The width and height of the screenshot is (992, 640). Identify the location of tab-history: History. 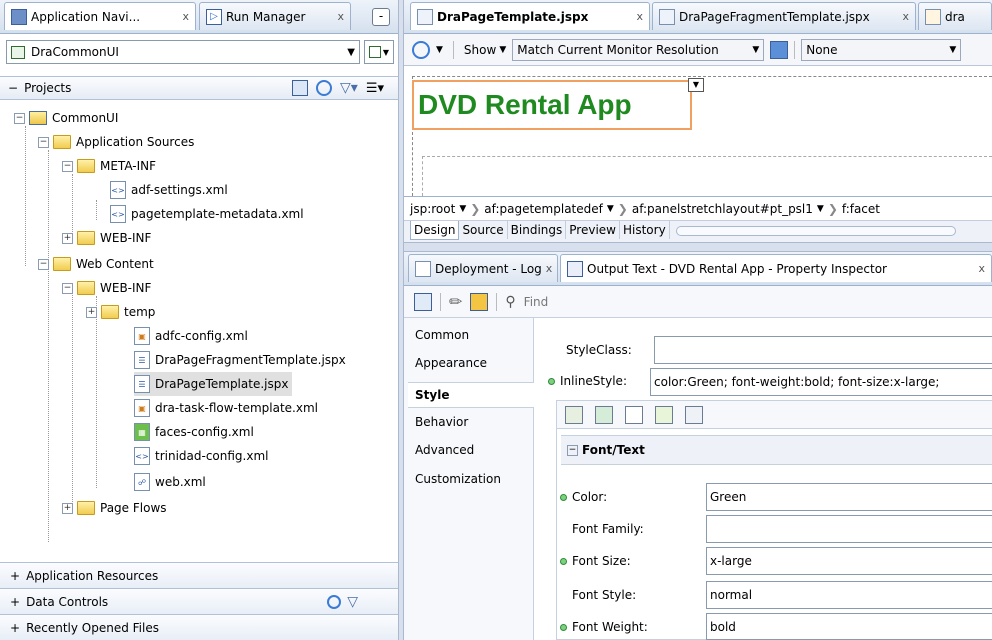
(645, 230).